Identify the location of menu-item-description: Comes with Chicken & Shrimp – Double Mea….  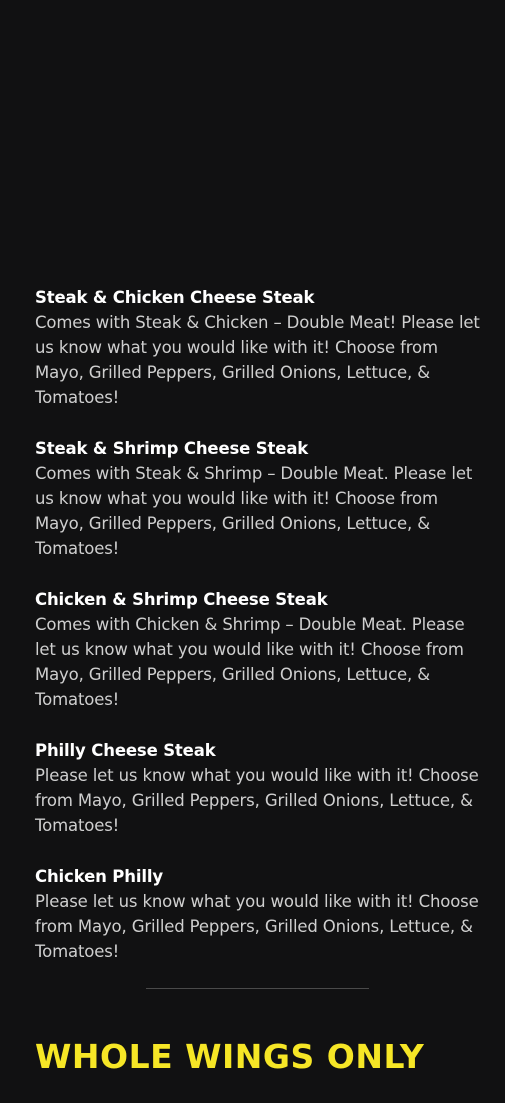
(250, 662).